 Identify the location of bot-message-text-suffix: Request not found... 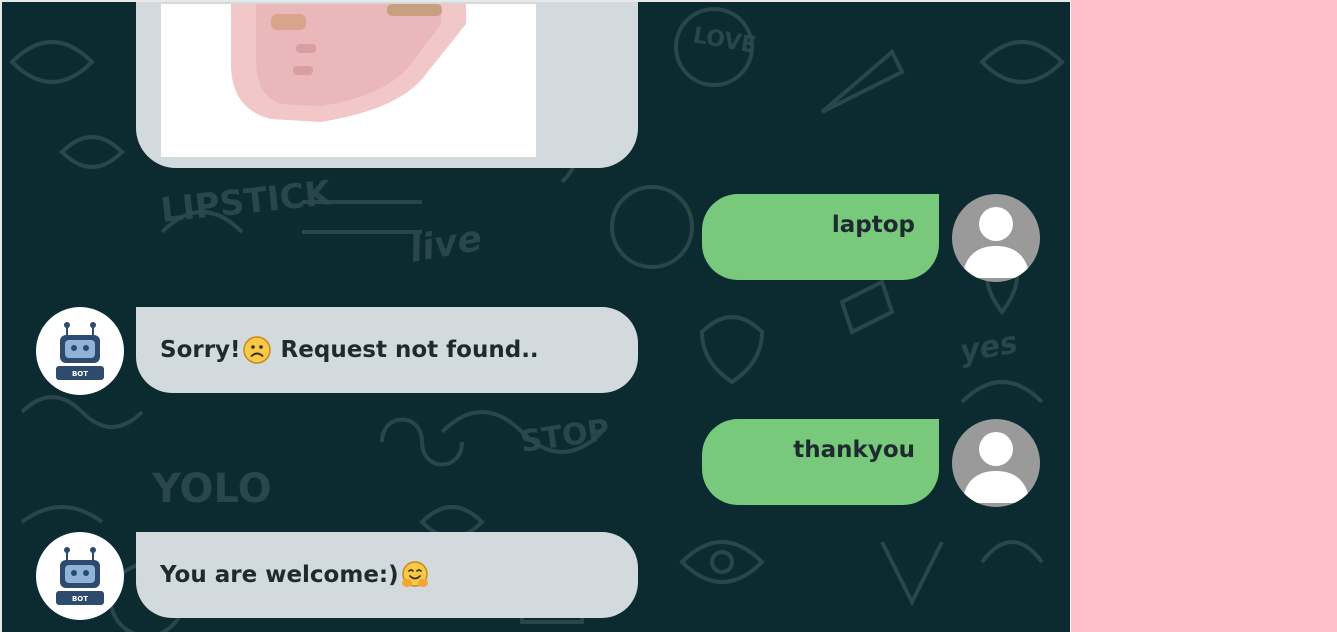
(405, 350).